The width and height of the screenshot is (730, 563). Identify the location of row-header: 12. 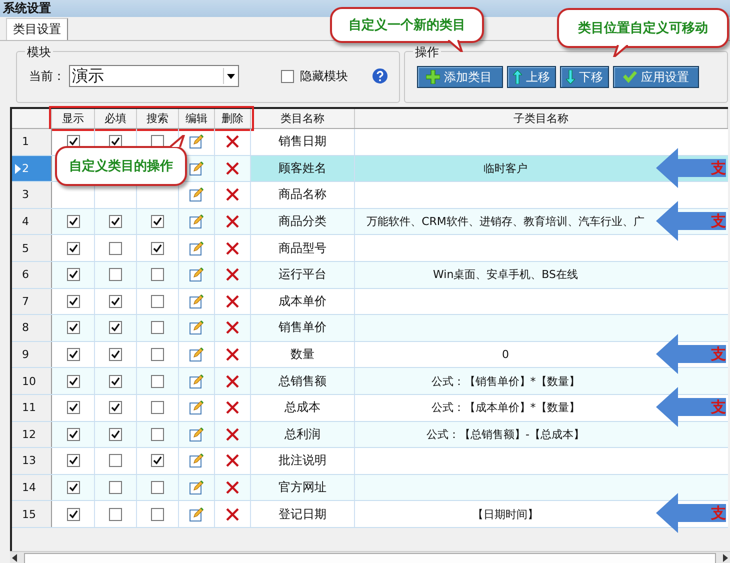
(32, 435).